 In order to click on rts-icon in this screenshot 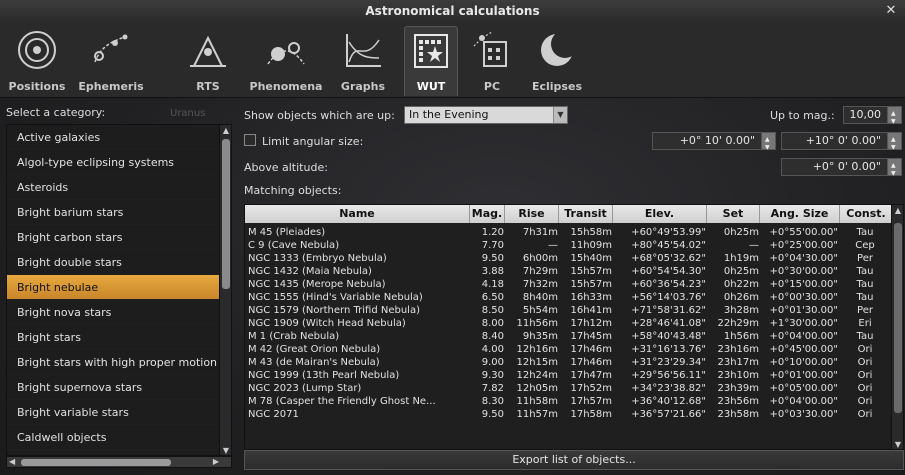, I will do `click(208, 51)`.